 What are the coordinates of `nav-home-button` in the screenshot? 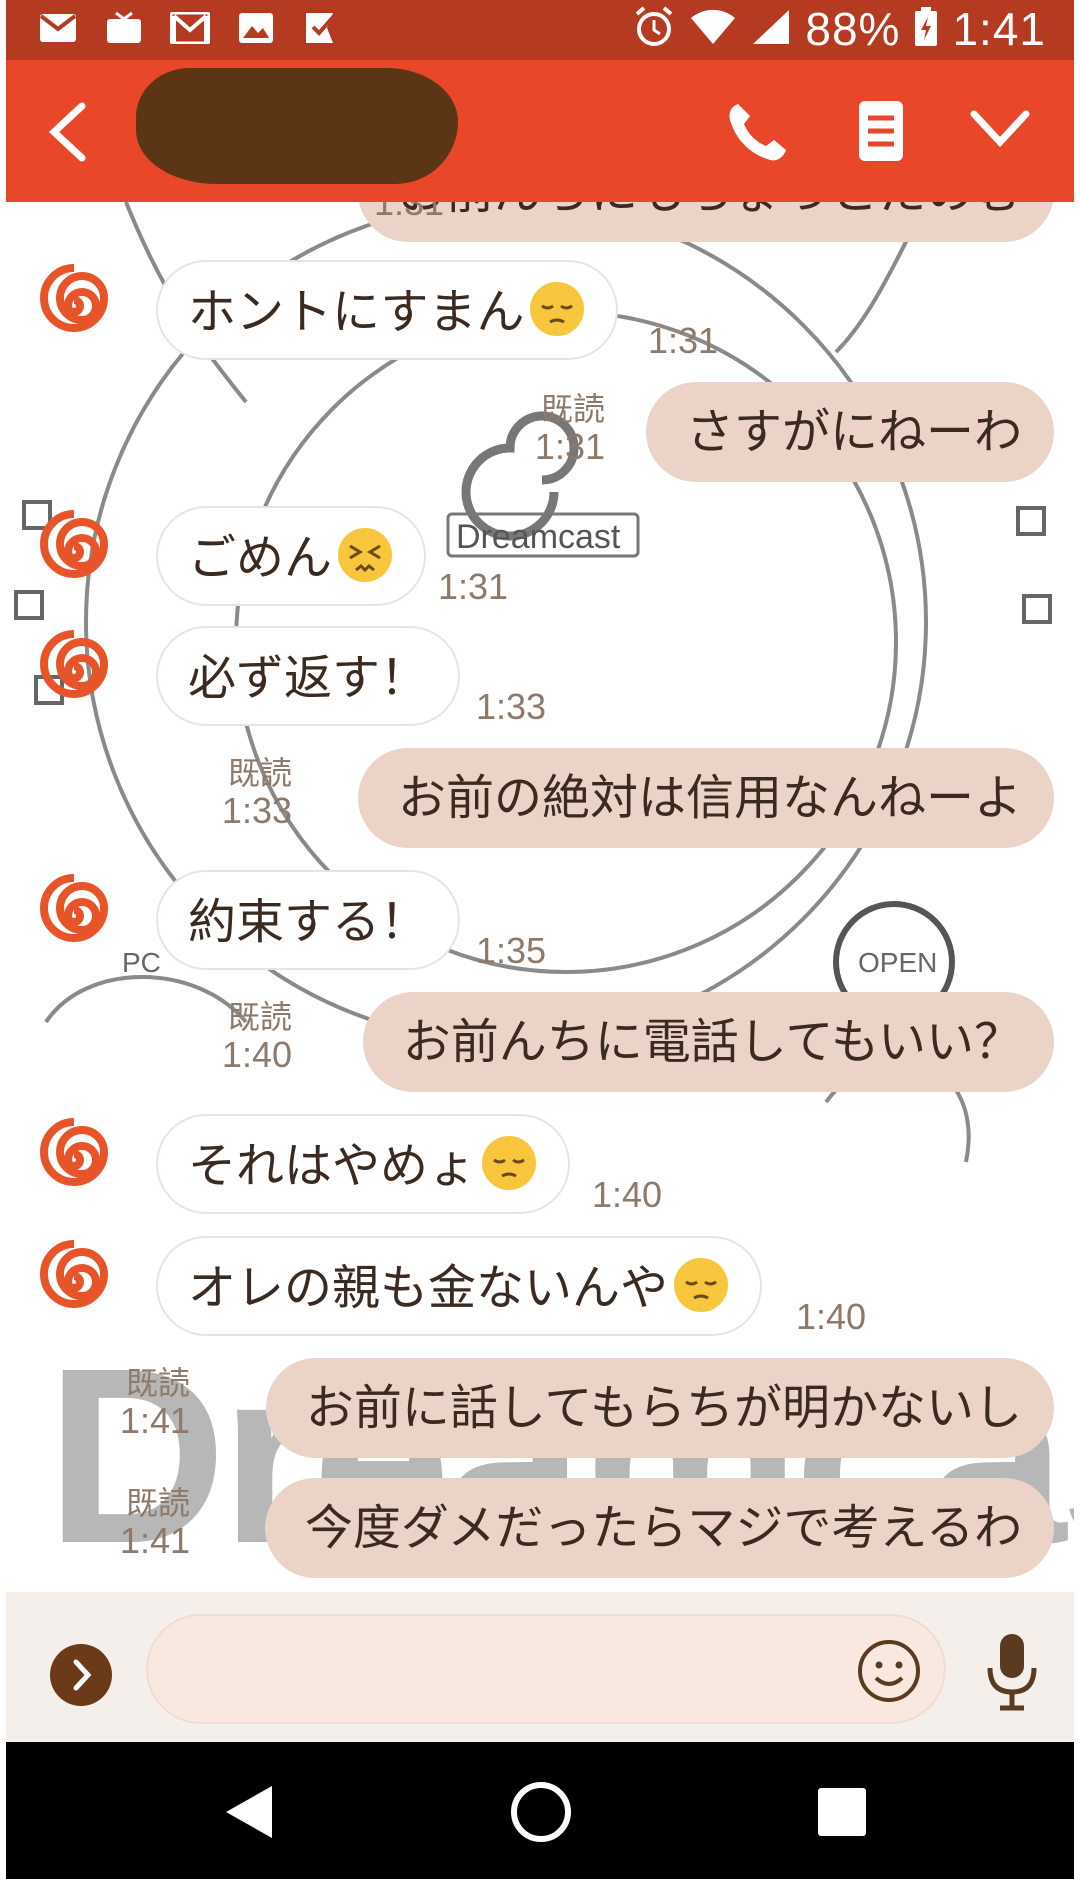 It's located at (541, 1812).